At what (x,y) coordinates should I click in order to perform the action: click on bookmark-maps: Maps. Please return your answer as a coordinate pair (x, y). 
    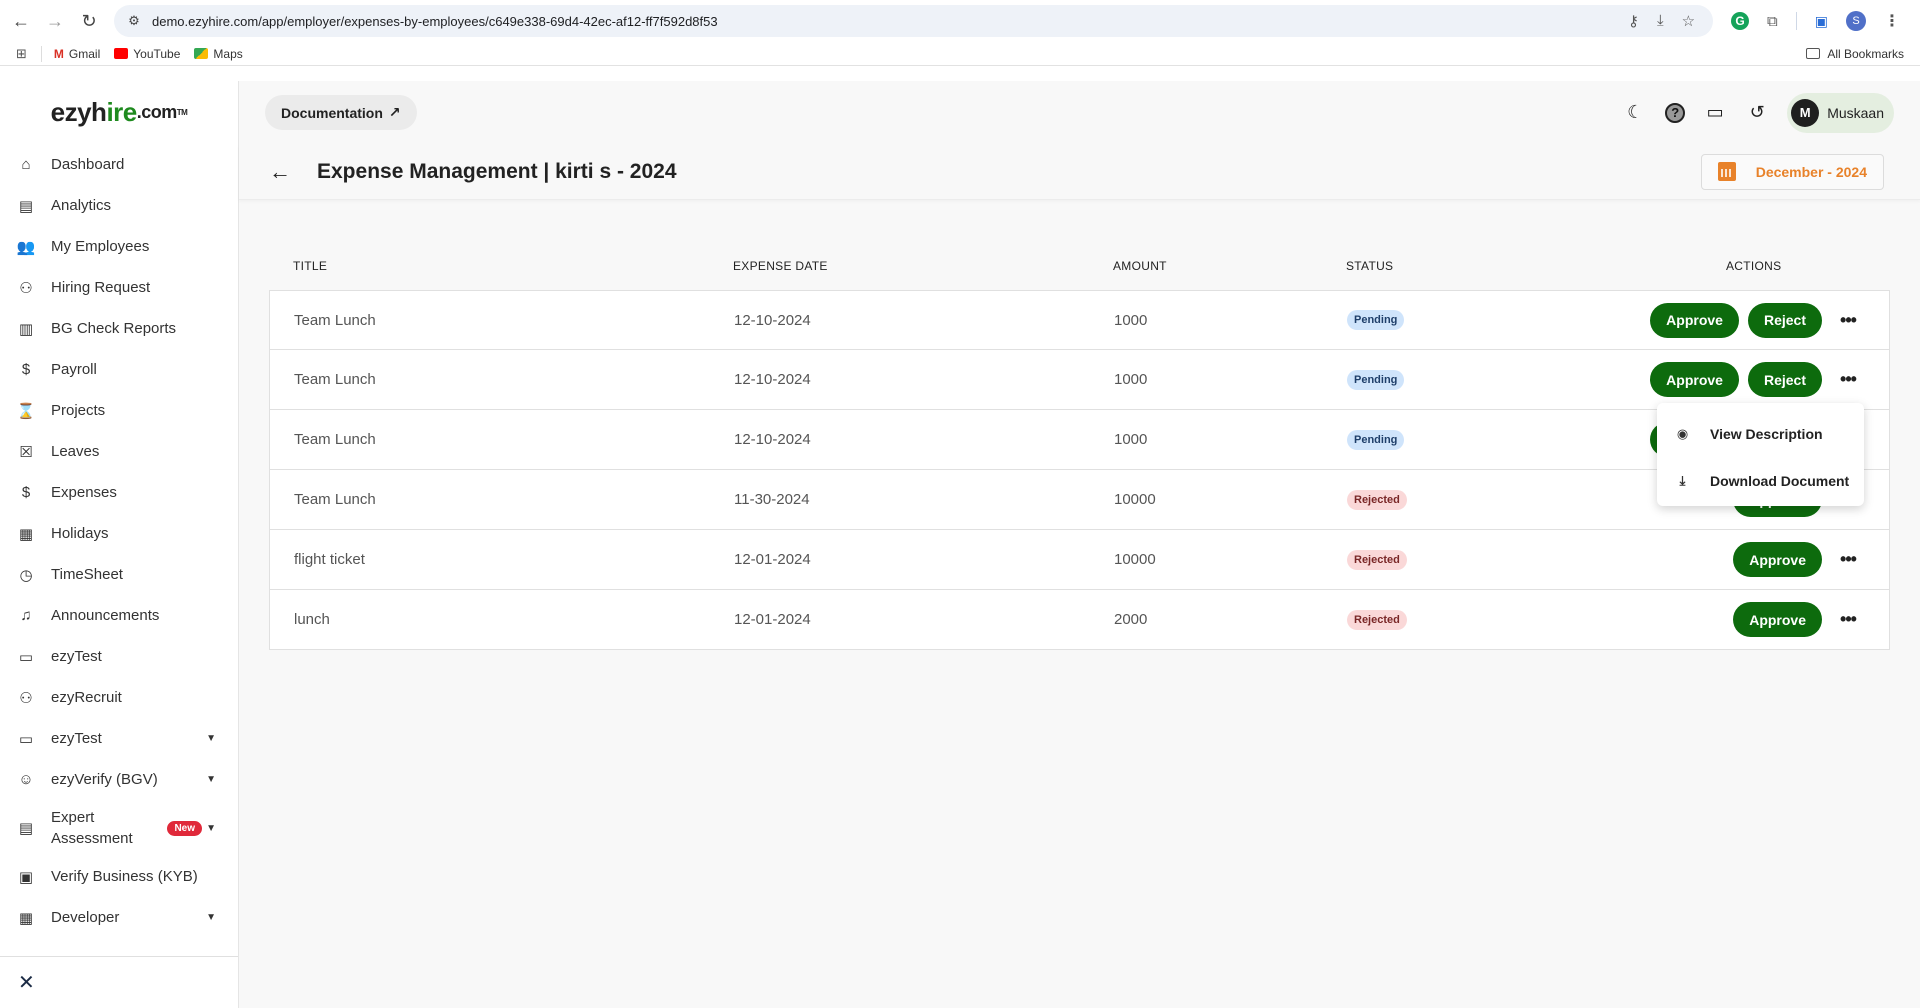
    Looking at the image, I should click on (218, 54).